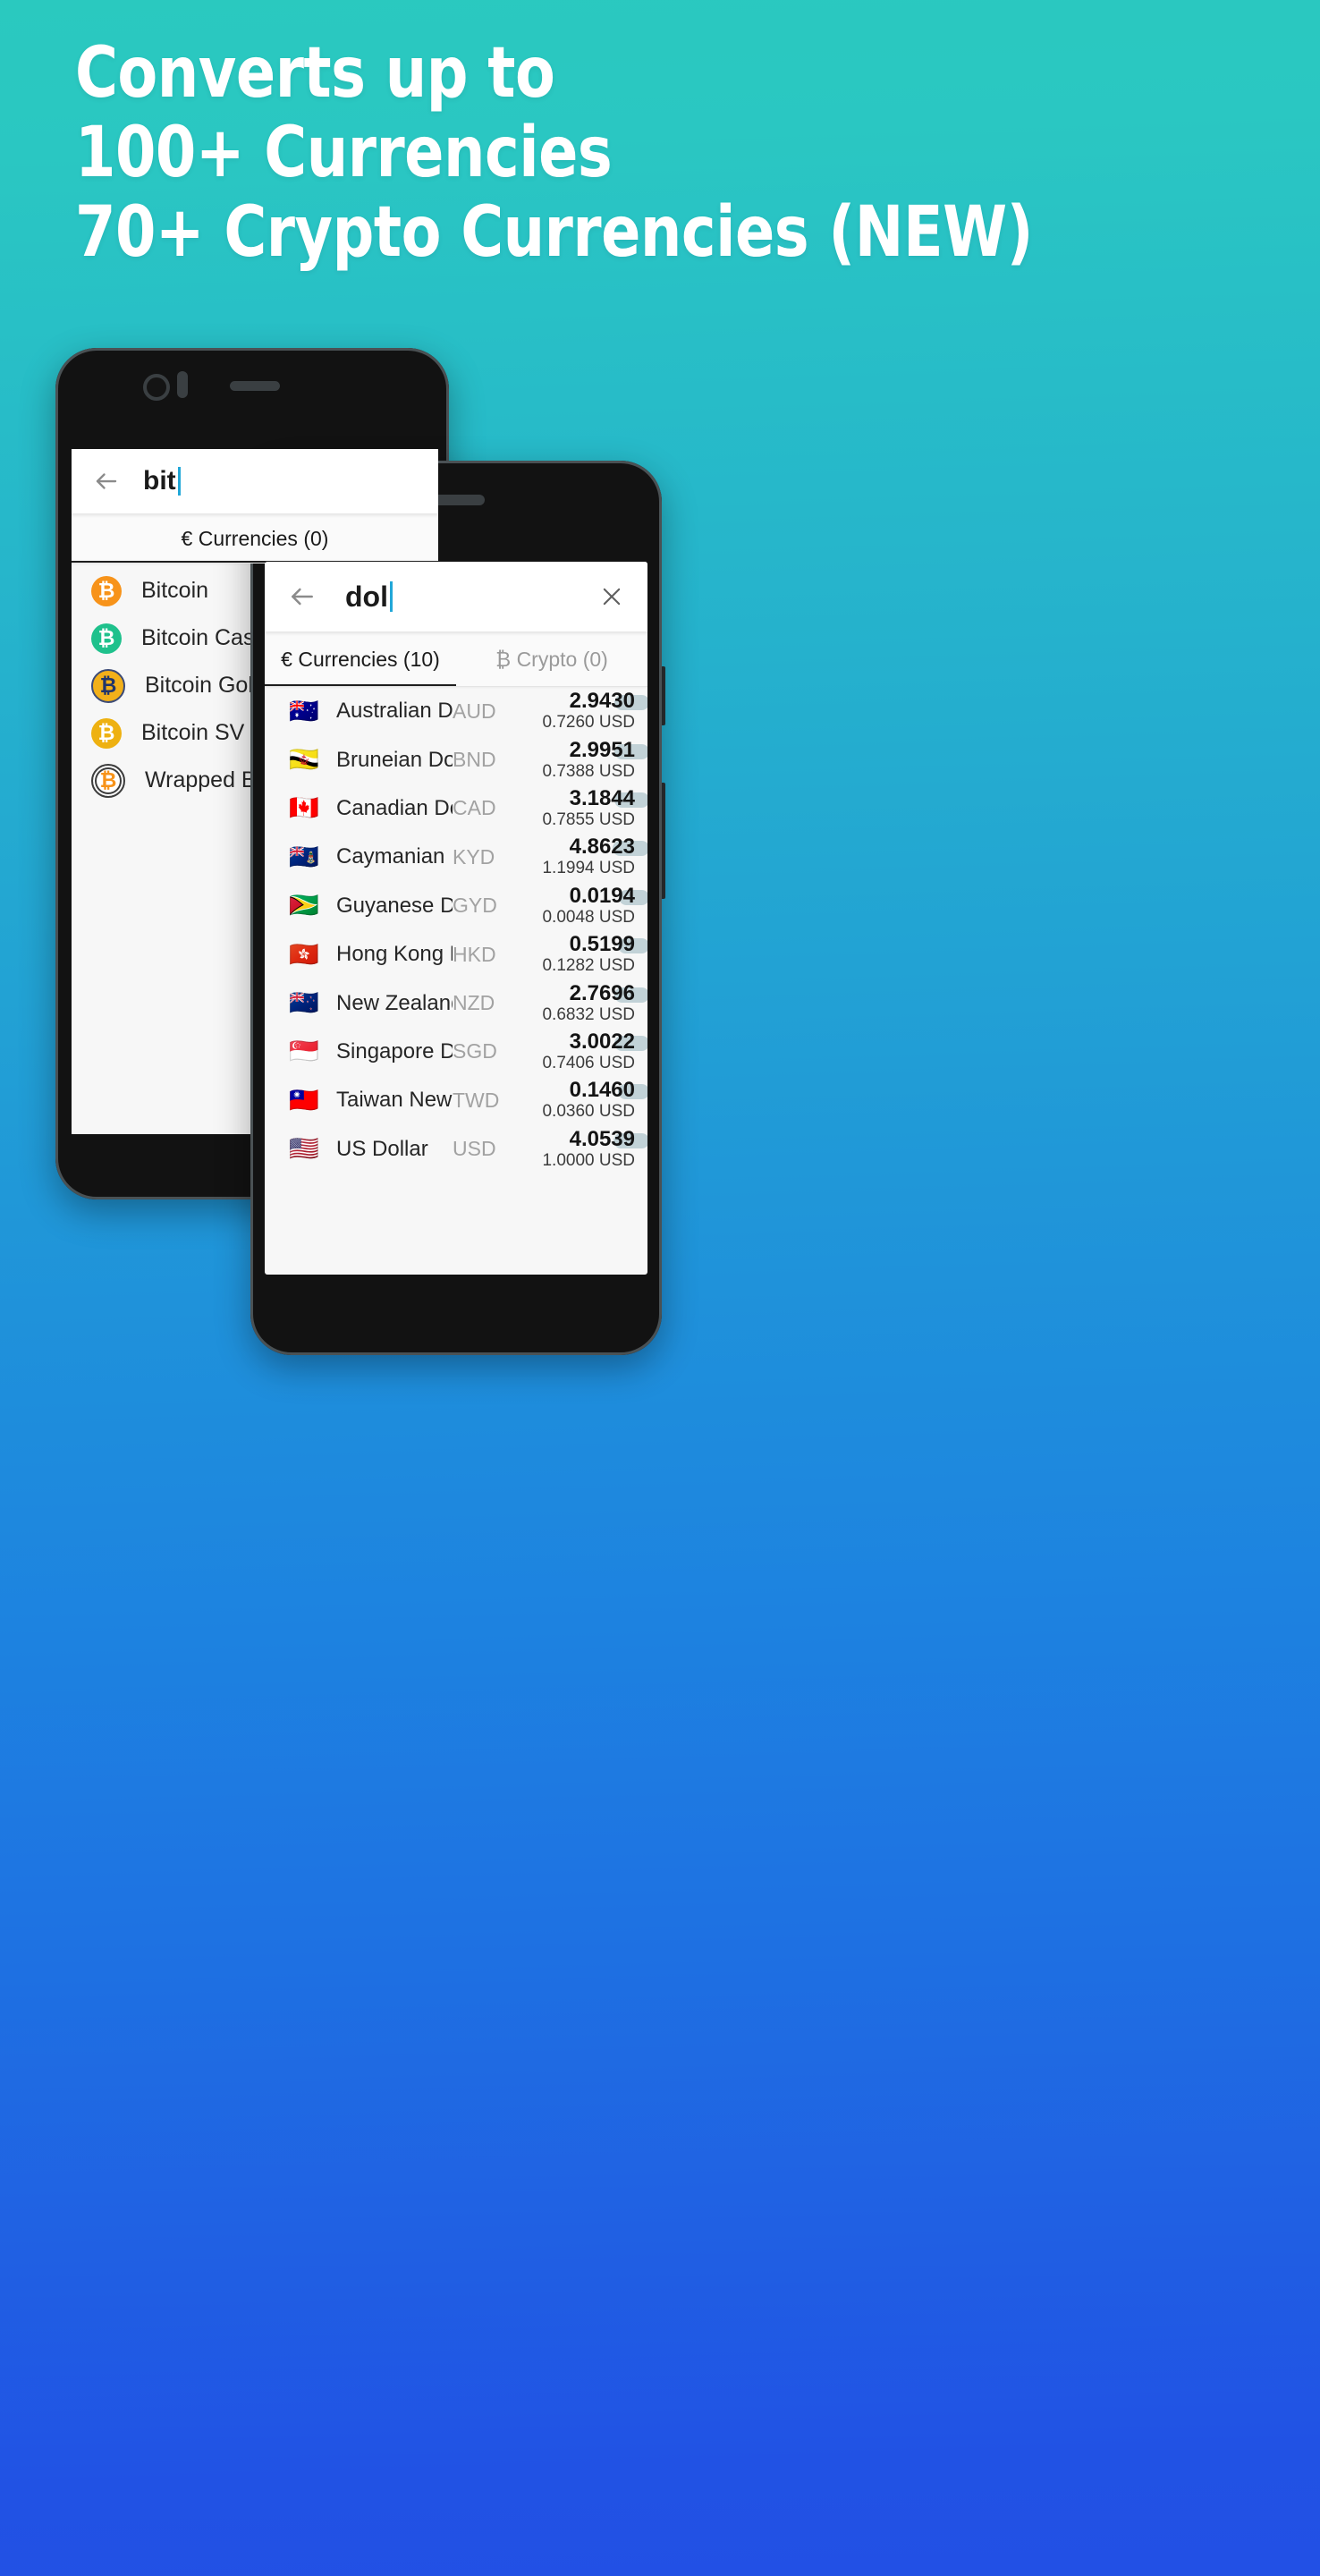  Describe the element at coordinates (474, 954) in the screenshot. I see `currency-code: HKD` at that location.